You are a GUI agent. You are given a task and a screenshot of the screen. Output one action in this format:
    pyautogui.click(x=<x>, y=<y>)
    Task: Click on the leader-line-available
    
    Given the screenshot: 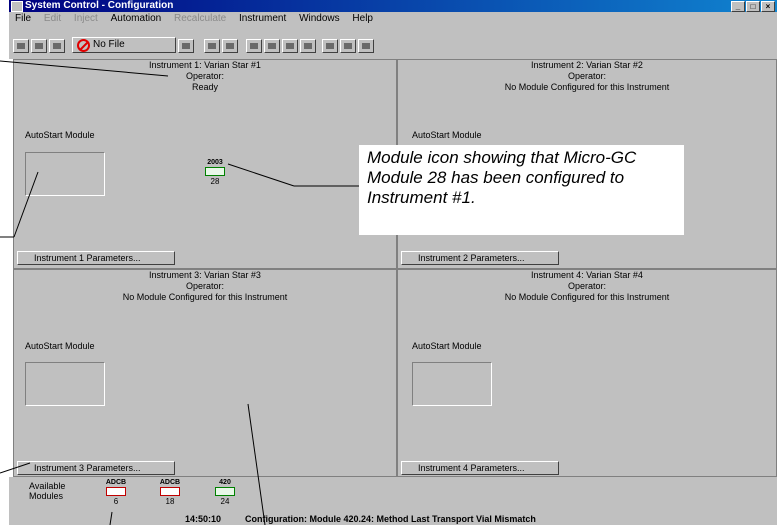 What is the action you would take?
    pyautogui.click(x=111, y=518)
    